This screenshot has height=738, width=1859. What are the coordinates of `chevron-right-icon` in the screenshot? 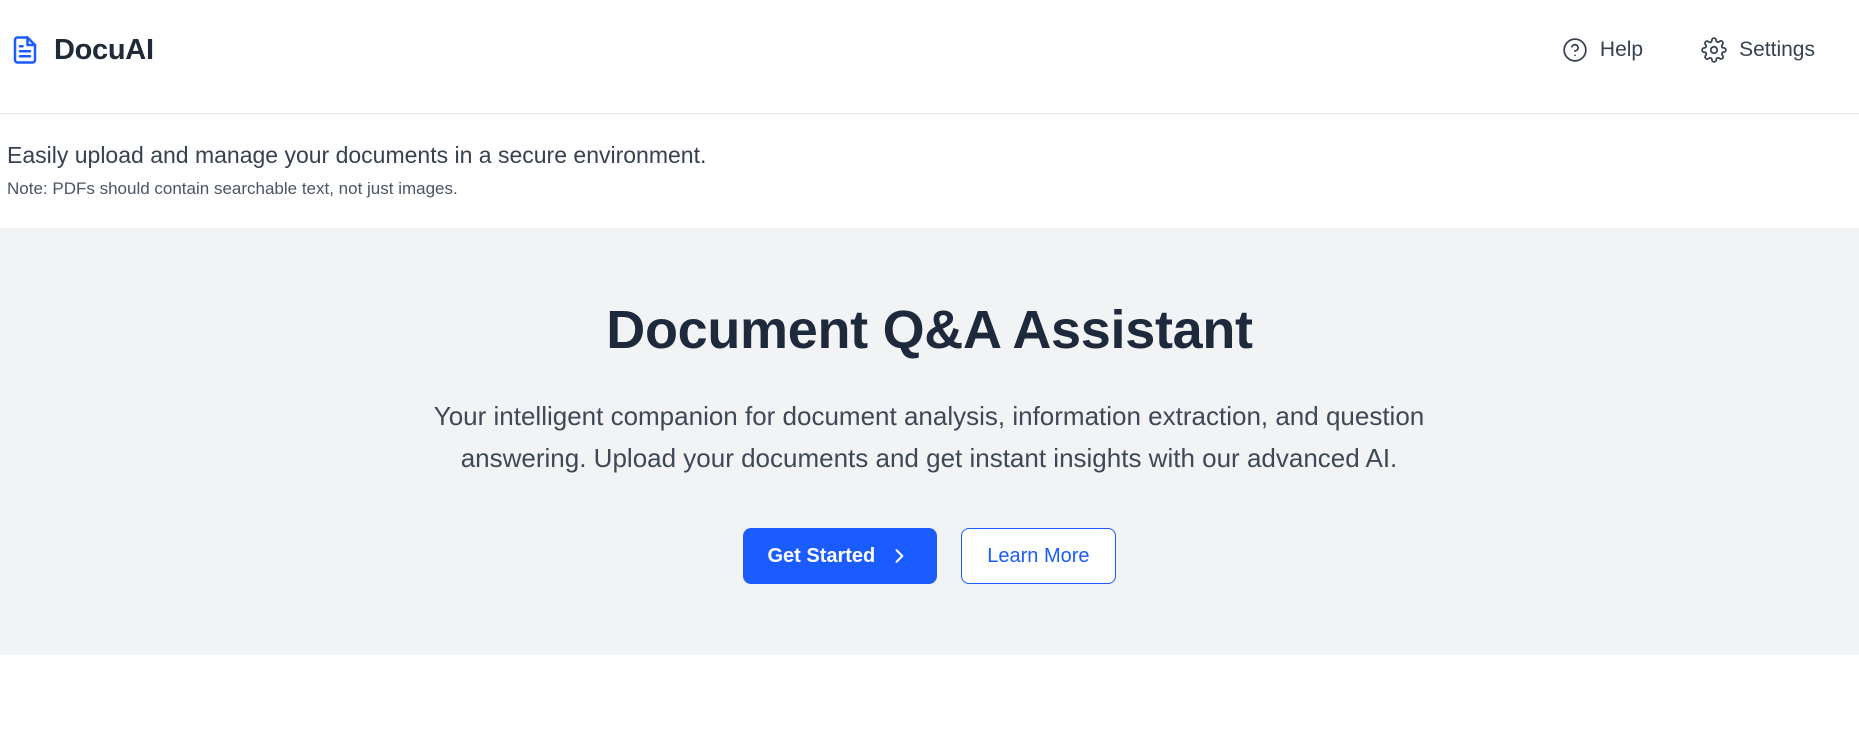 It's located at (899, 556).